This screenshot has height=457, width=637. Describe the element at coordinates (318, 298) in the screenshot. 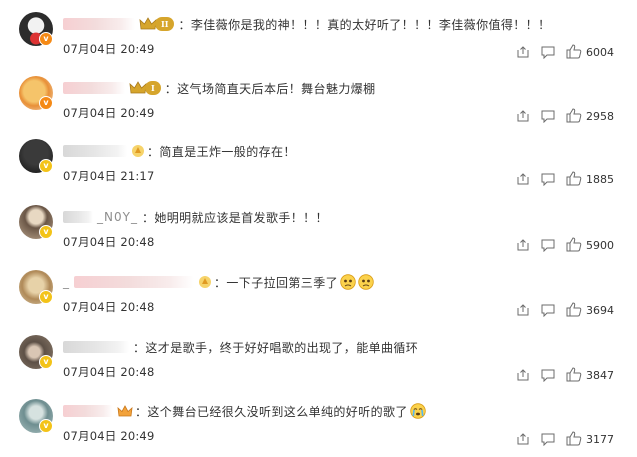

I see `comment-item: v _ ：一下子拉回第三季了 07月04日 20:48 3694` at that location.